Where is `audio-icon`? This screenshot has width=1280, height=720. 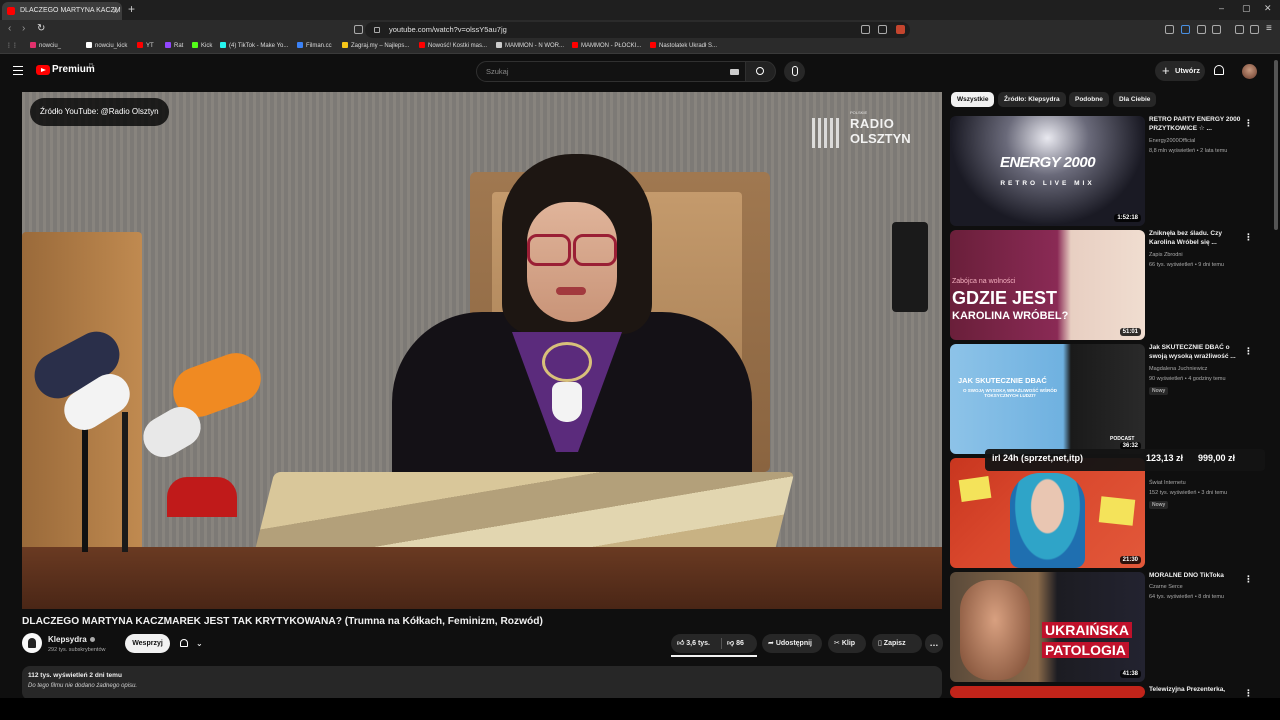
audio-icon is located at coordinates (1185, 29).